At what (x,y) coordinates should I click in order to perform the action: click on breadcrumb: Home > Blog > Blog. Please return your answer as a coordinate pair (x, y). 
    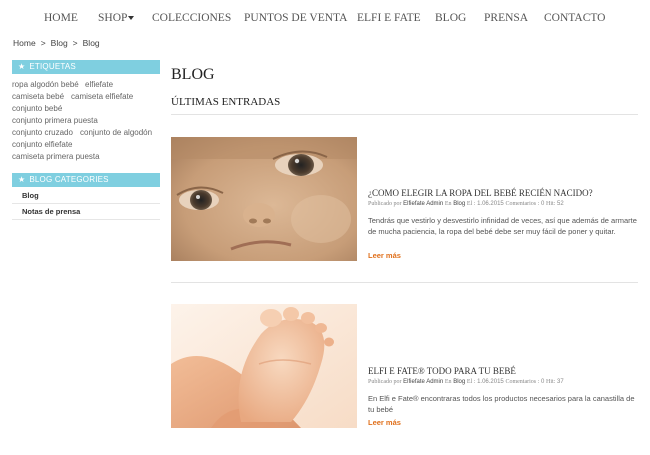
    Looking at the image, I should click on (56, 43).